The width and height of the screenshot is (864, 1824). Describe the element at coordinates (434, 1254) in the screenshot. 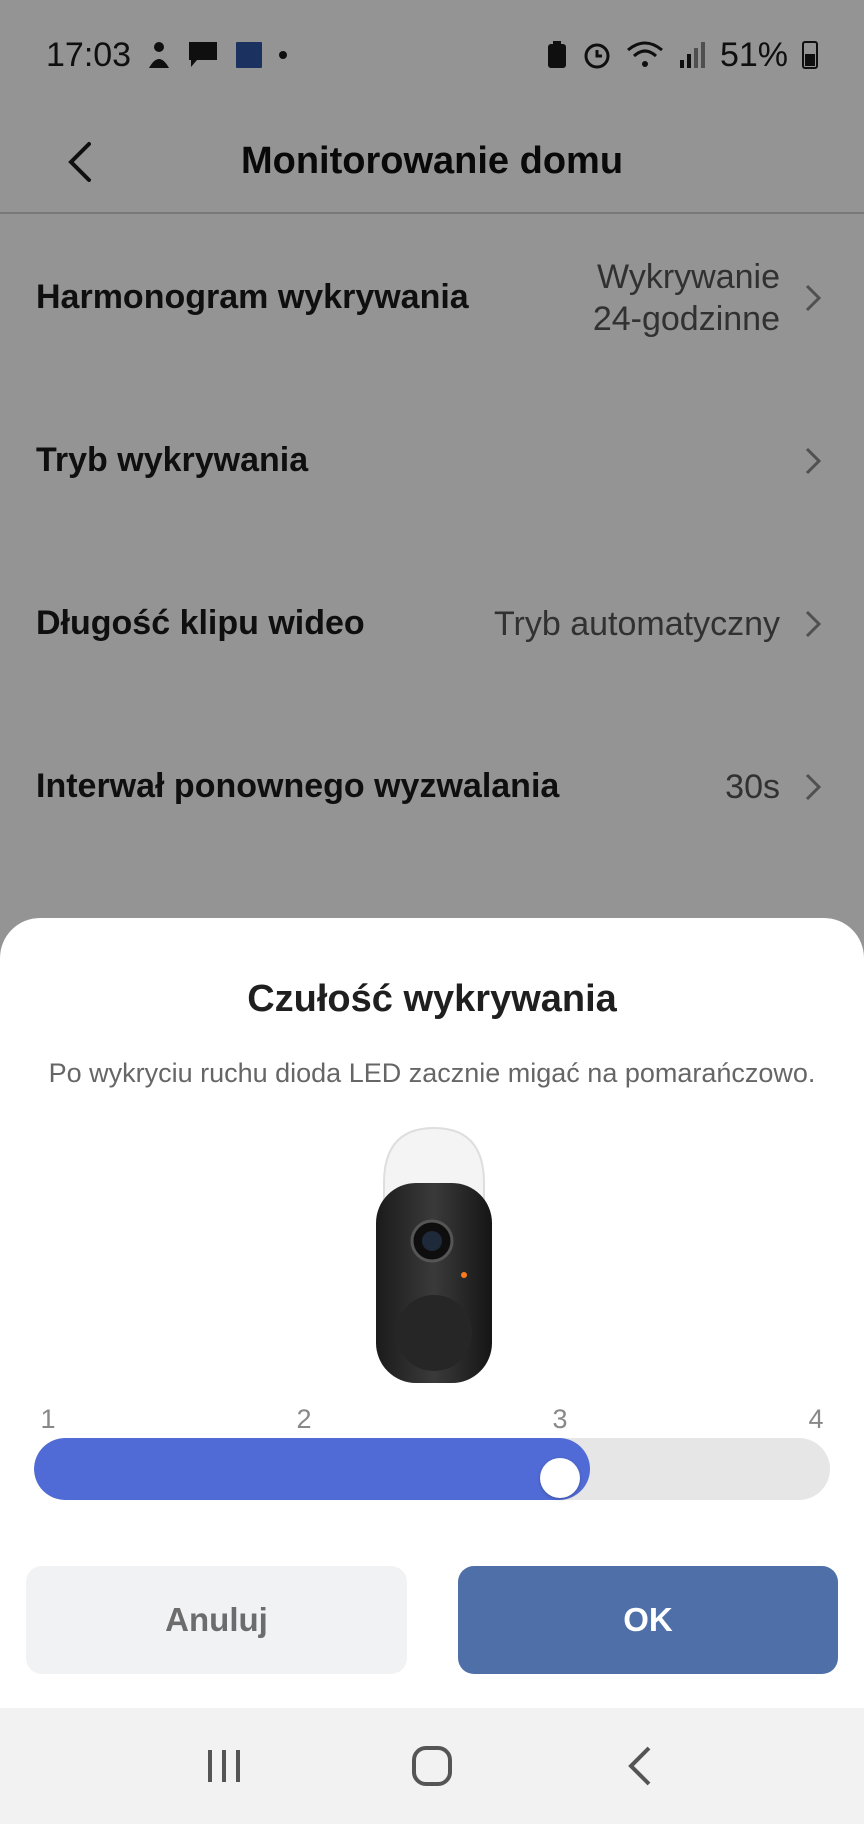

I see `camera-illustration` at that location.